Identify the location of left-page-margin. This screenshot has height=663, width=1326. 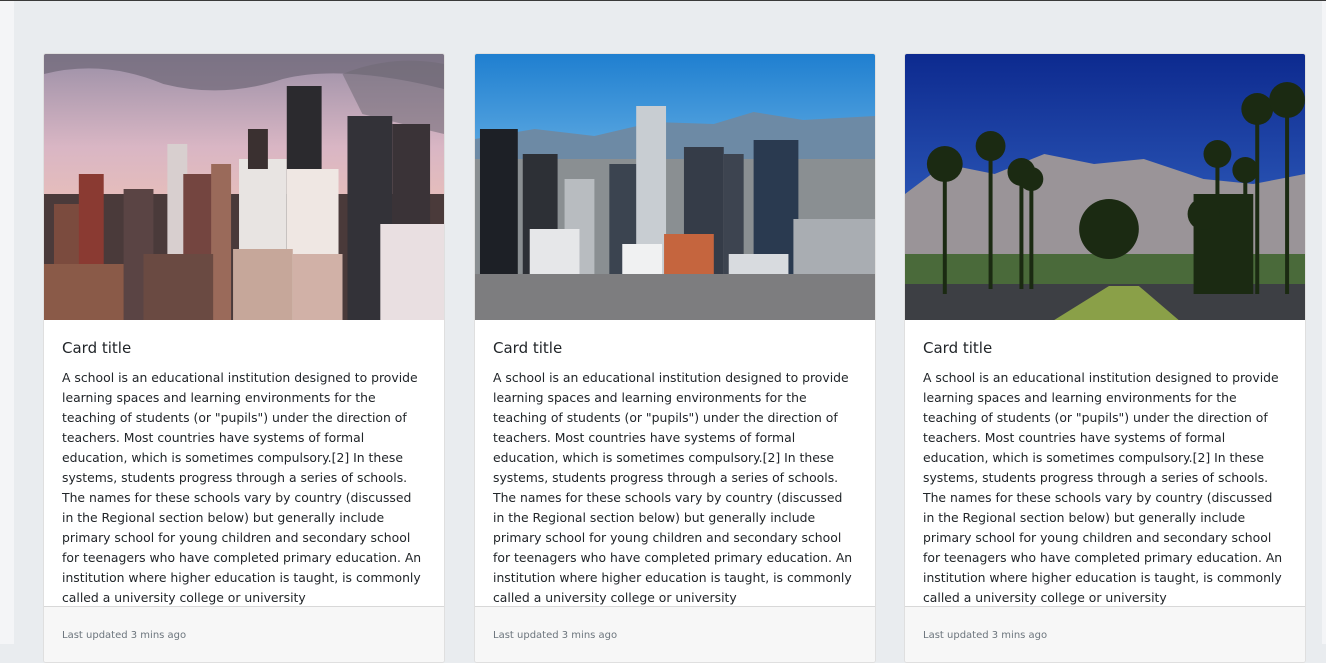
(7, 322).